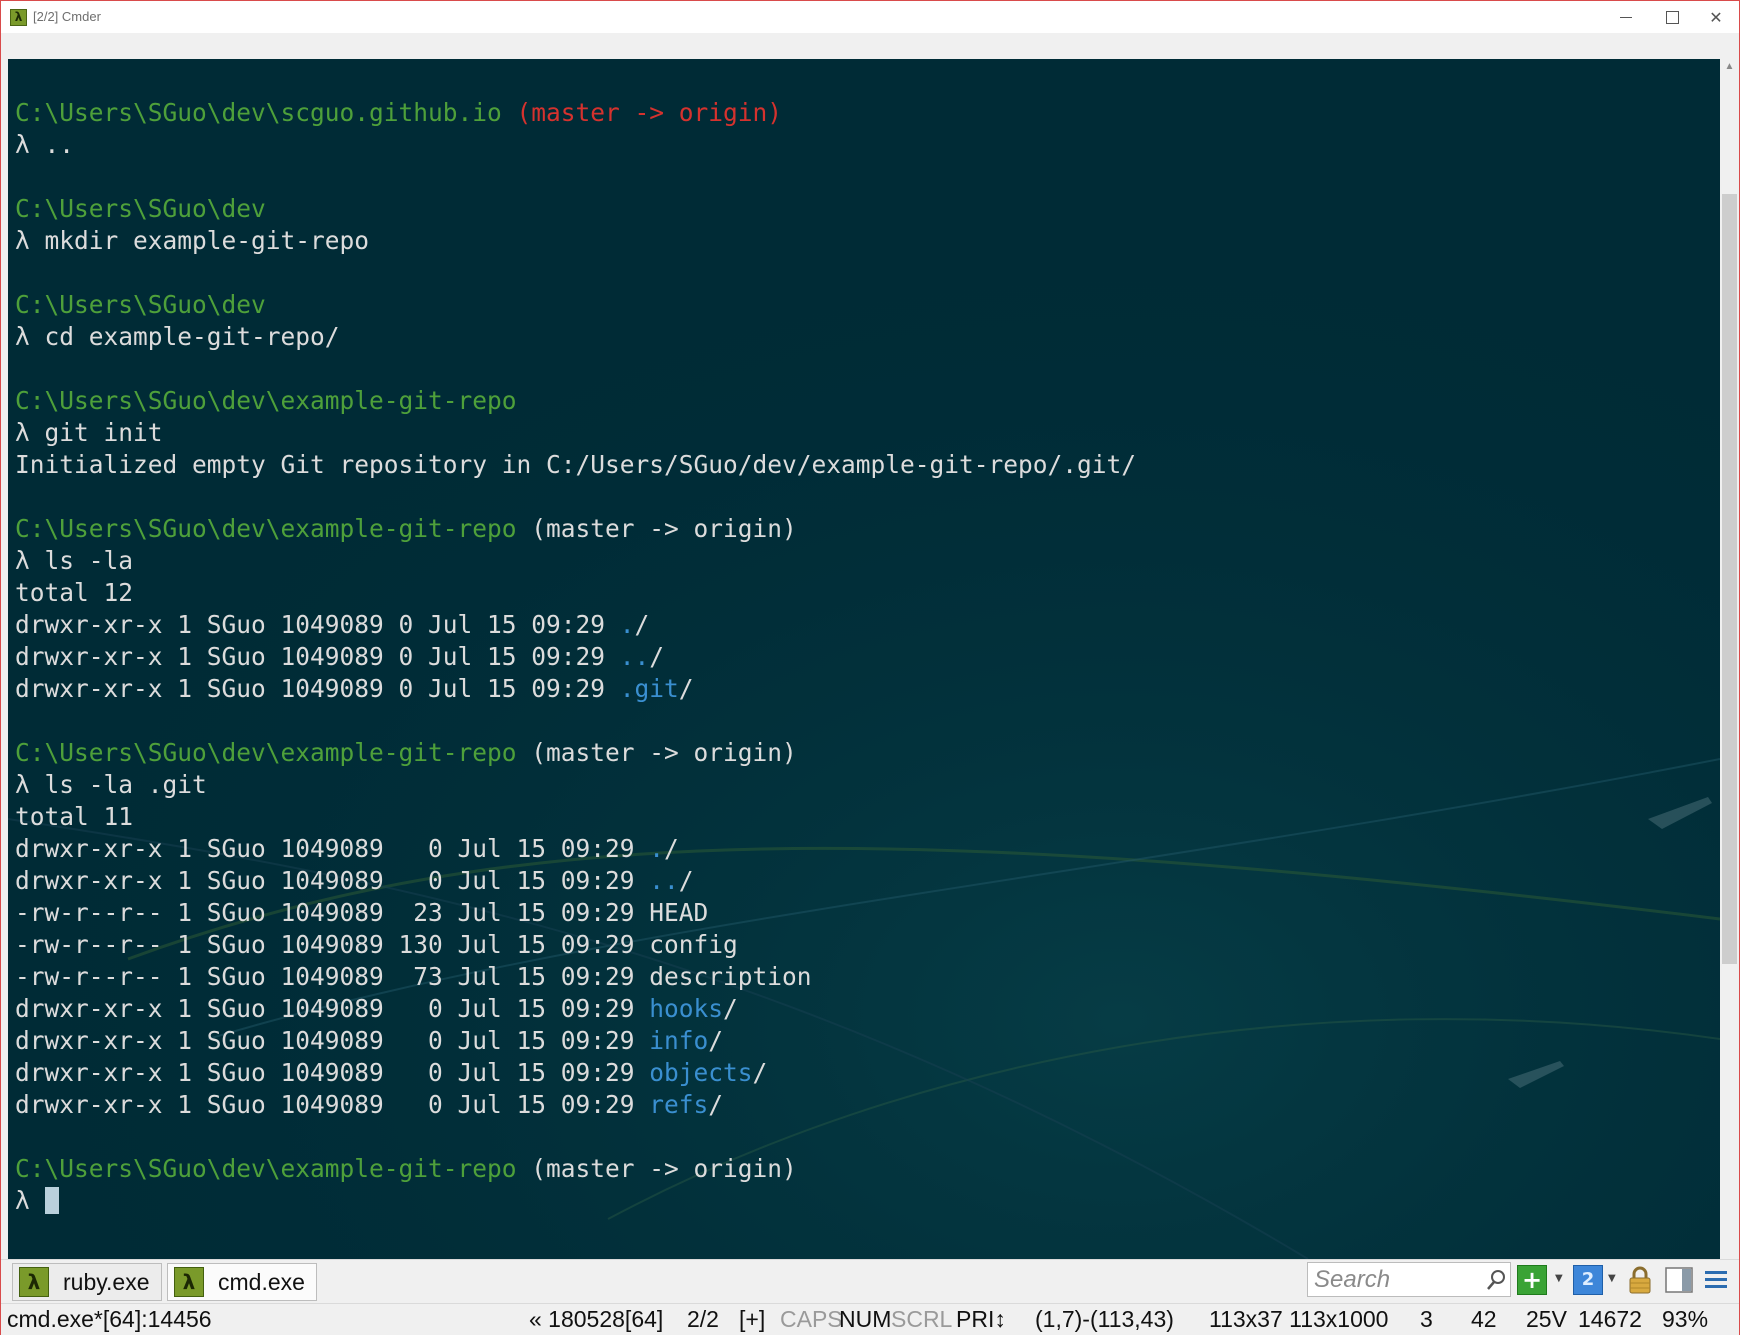 The image size is (1740, 1335). What do you see at coordinates (1104, 1319) in the screenshot?
I see `status-selection: (1,7)-(113,43)` at bounding box center [1104, 1319].